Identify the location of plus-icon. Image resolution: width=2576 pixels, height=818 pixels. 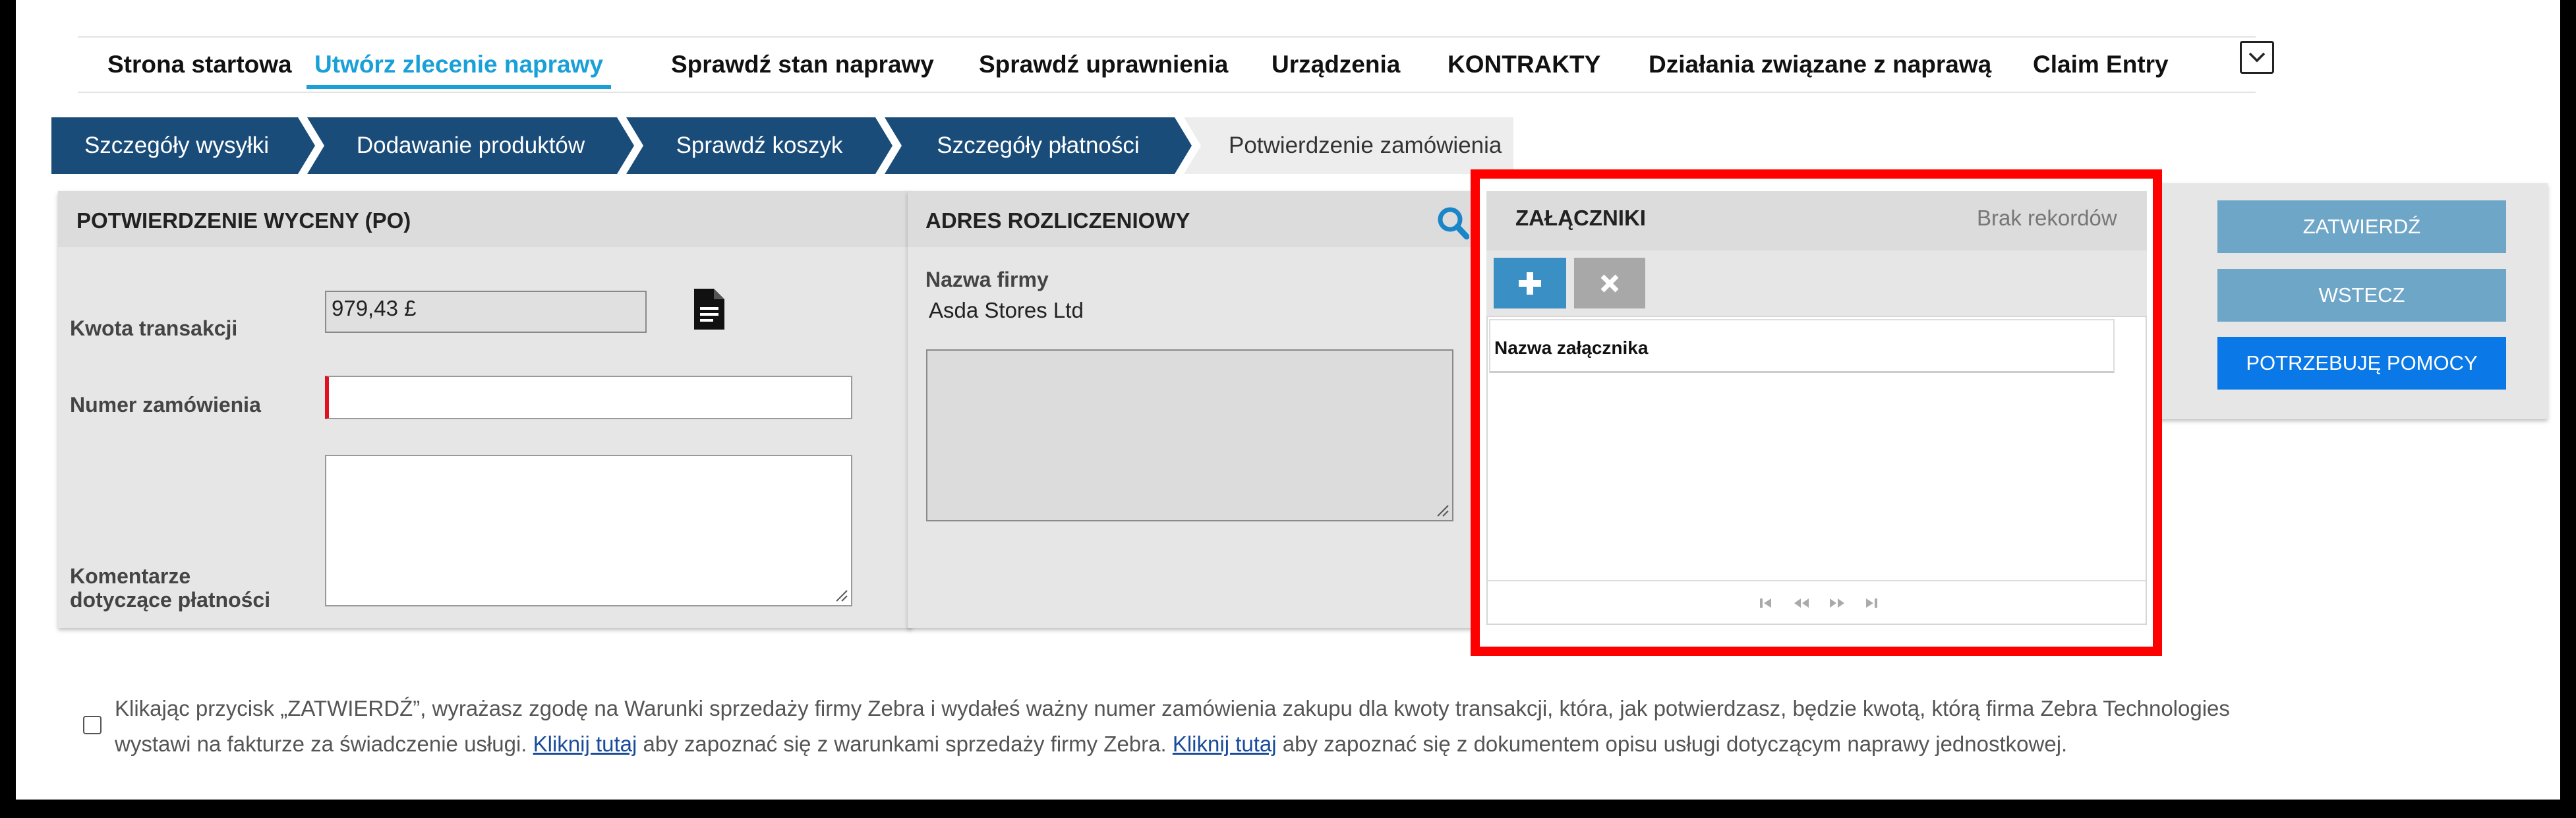
(1530, 283).